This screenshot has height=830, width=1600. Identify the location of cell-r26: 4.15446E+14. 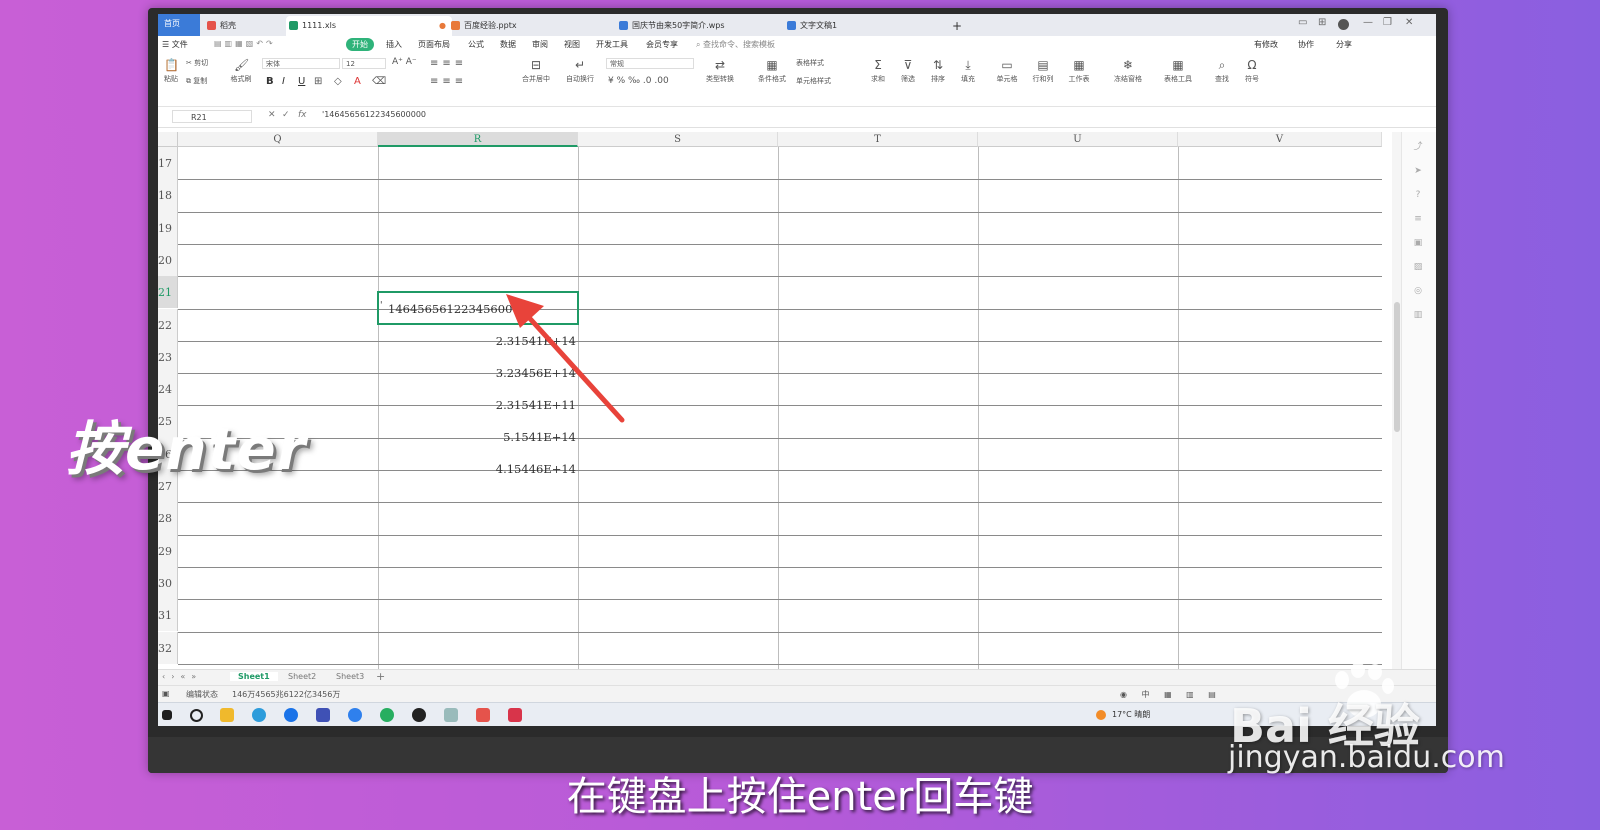
(536, 469).